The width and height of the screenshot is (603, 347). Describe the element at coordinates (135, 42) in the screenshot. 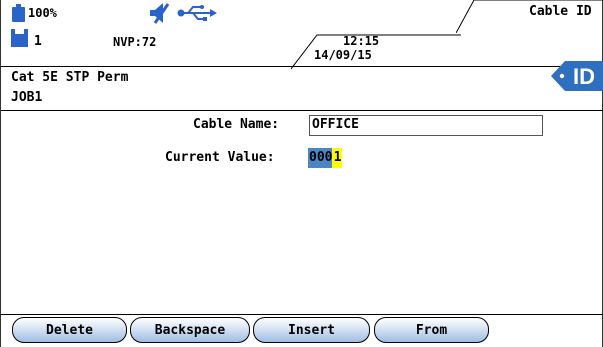

I see `nvp-value: NVP:72` at that location.